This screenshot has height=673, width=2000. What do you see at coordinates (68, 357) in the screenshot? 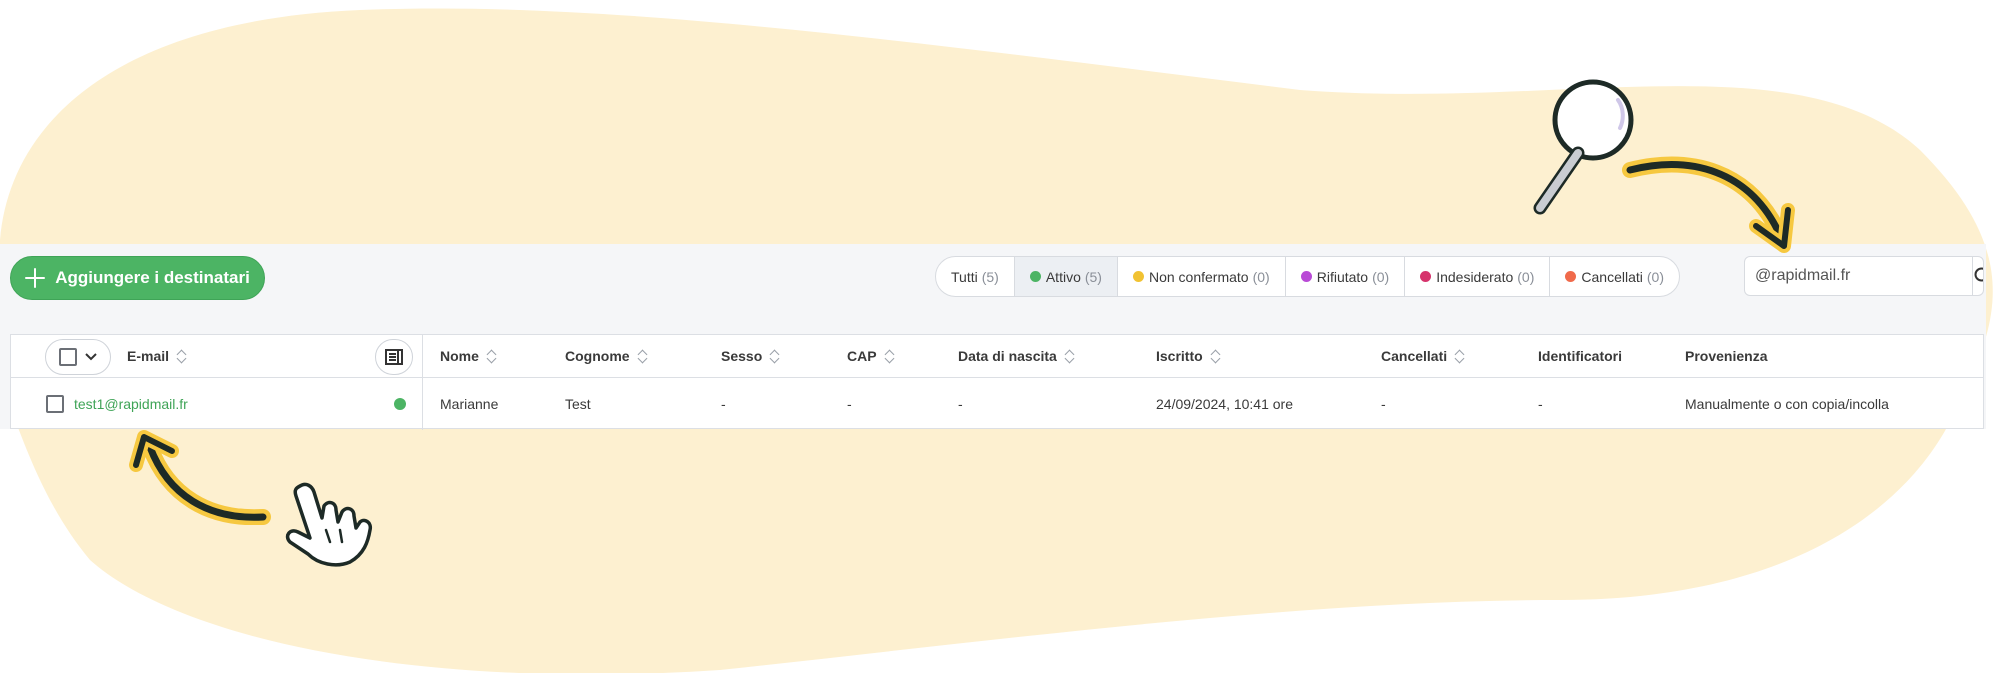
I see `select-all-checkbox` at bounding box center [68, 357].